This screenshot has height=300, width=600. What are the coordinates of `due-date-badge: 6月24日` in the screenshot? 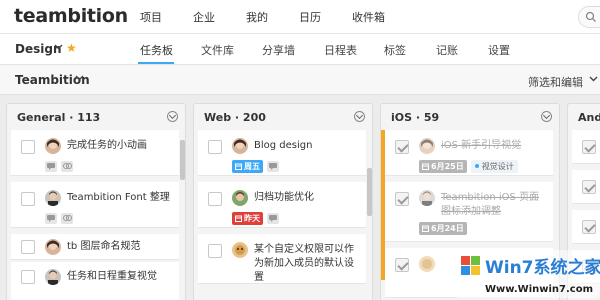 It's located at (443, 228).